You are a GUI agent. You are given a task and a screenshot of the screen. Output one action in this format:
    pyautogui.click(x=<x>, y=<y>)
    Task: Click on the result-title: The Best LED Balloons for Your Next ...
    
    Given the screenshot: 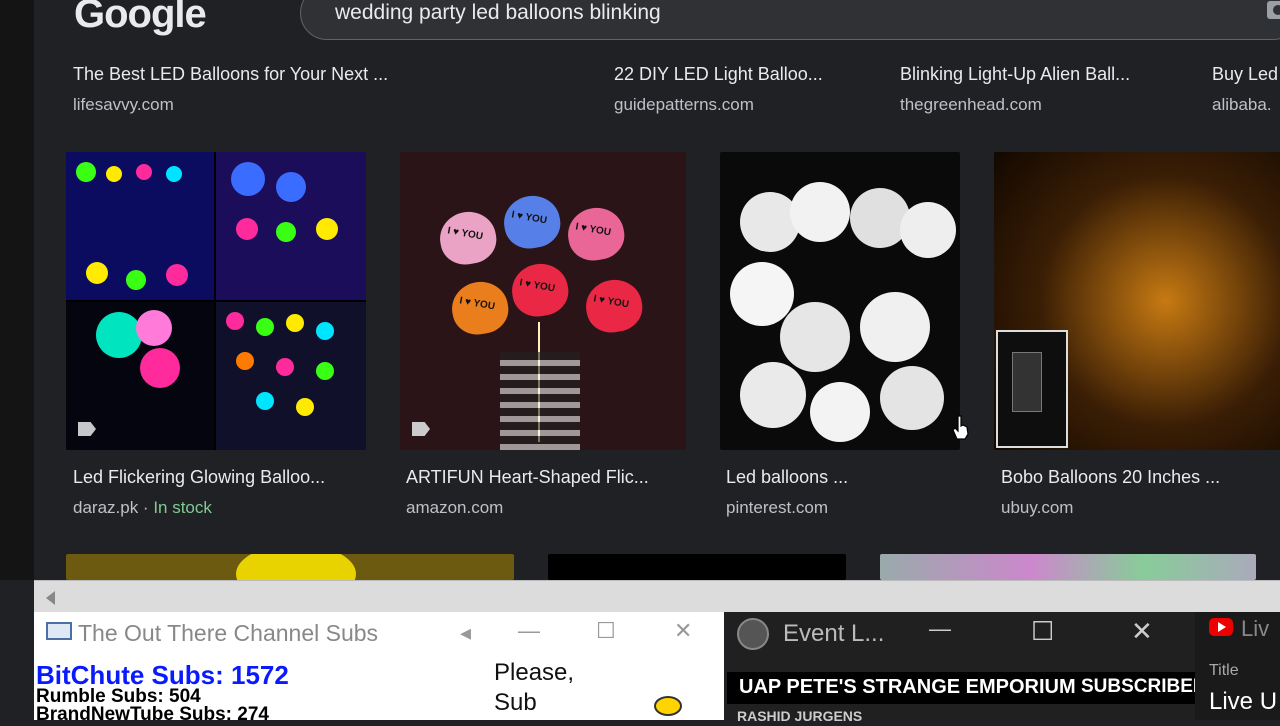 What is the action you would take?
    pyautogui.click(x=253, y=74)
    